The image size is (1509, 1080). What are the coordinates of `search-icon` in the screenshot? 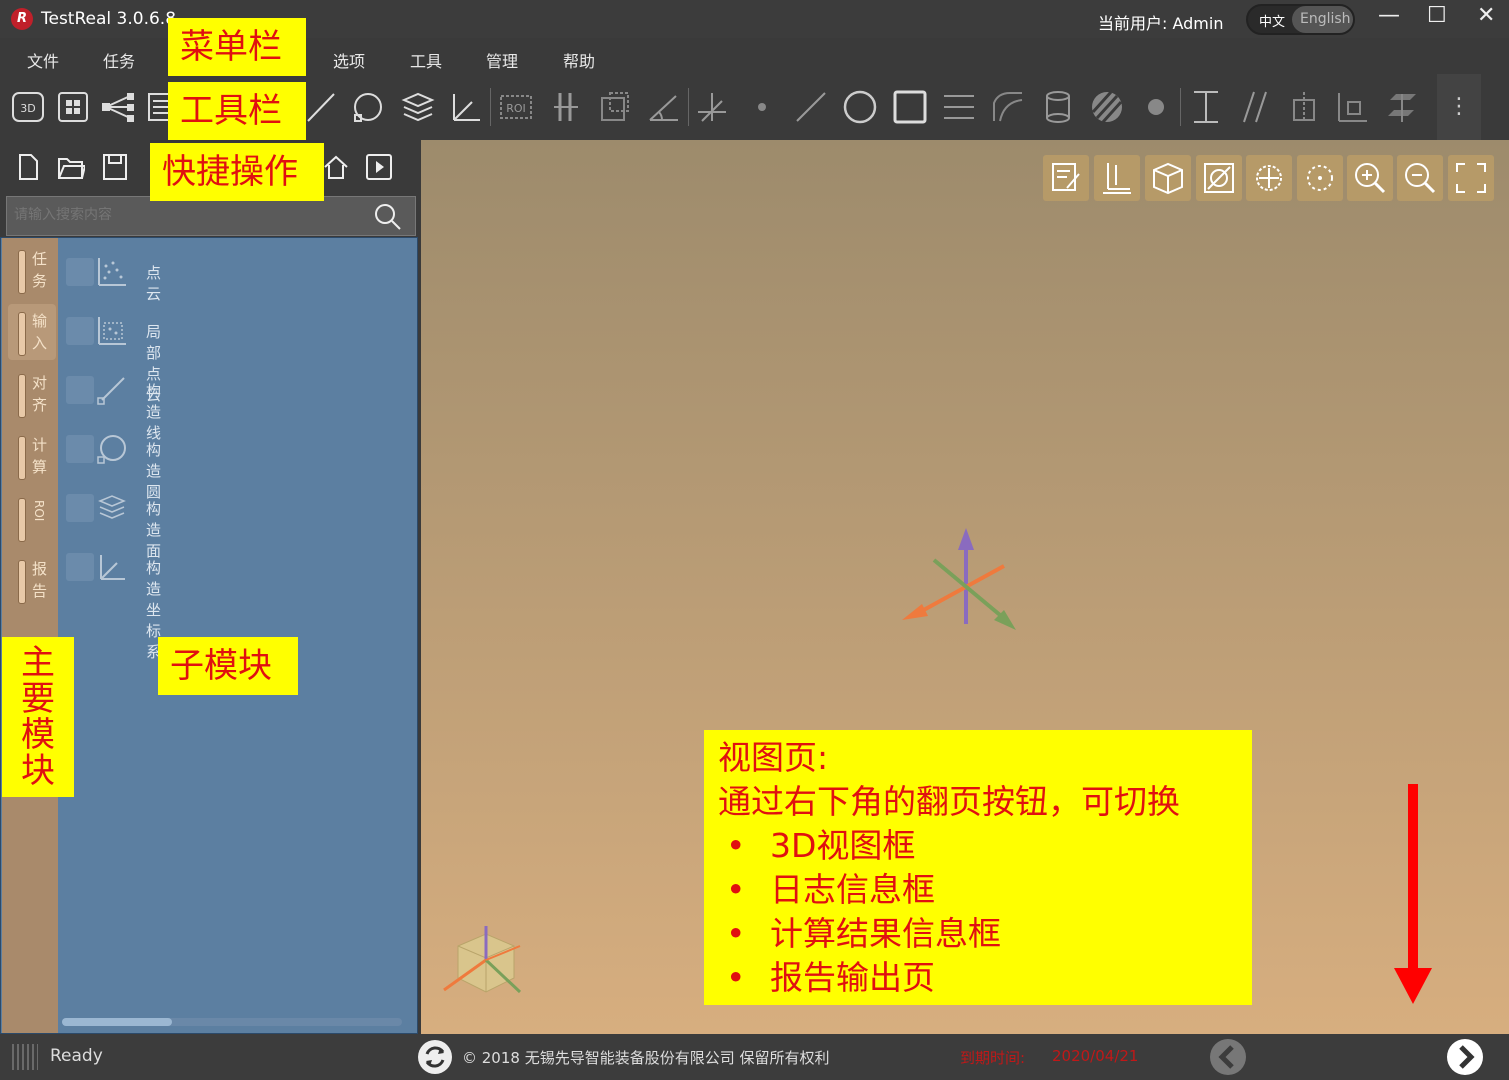 It's located at (387, 216).